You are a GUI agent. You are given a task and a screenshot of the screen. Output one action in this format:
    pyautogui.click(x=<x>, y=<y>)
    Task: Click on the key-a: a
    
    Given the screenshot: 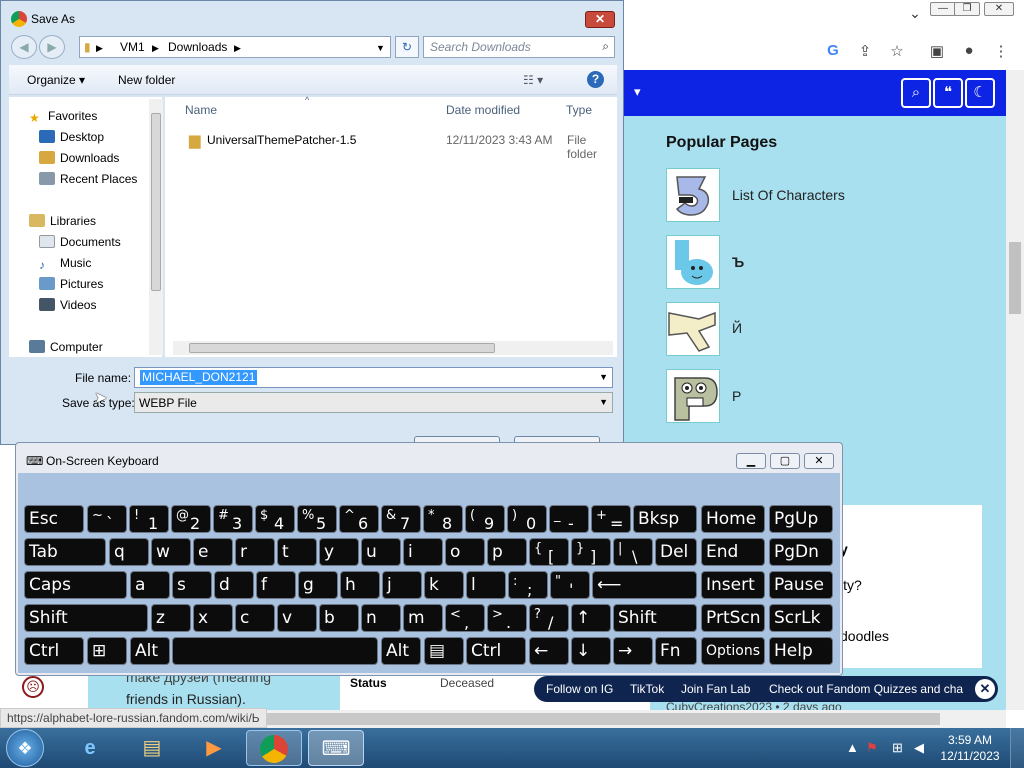 What is the action you would take?
    pyautogui.click(x=150, y=585)
    